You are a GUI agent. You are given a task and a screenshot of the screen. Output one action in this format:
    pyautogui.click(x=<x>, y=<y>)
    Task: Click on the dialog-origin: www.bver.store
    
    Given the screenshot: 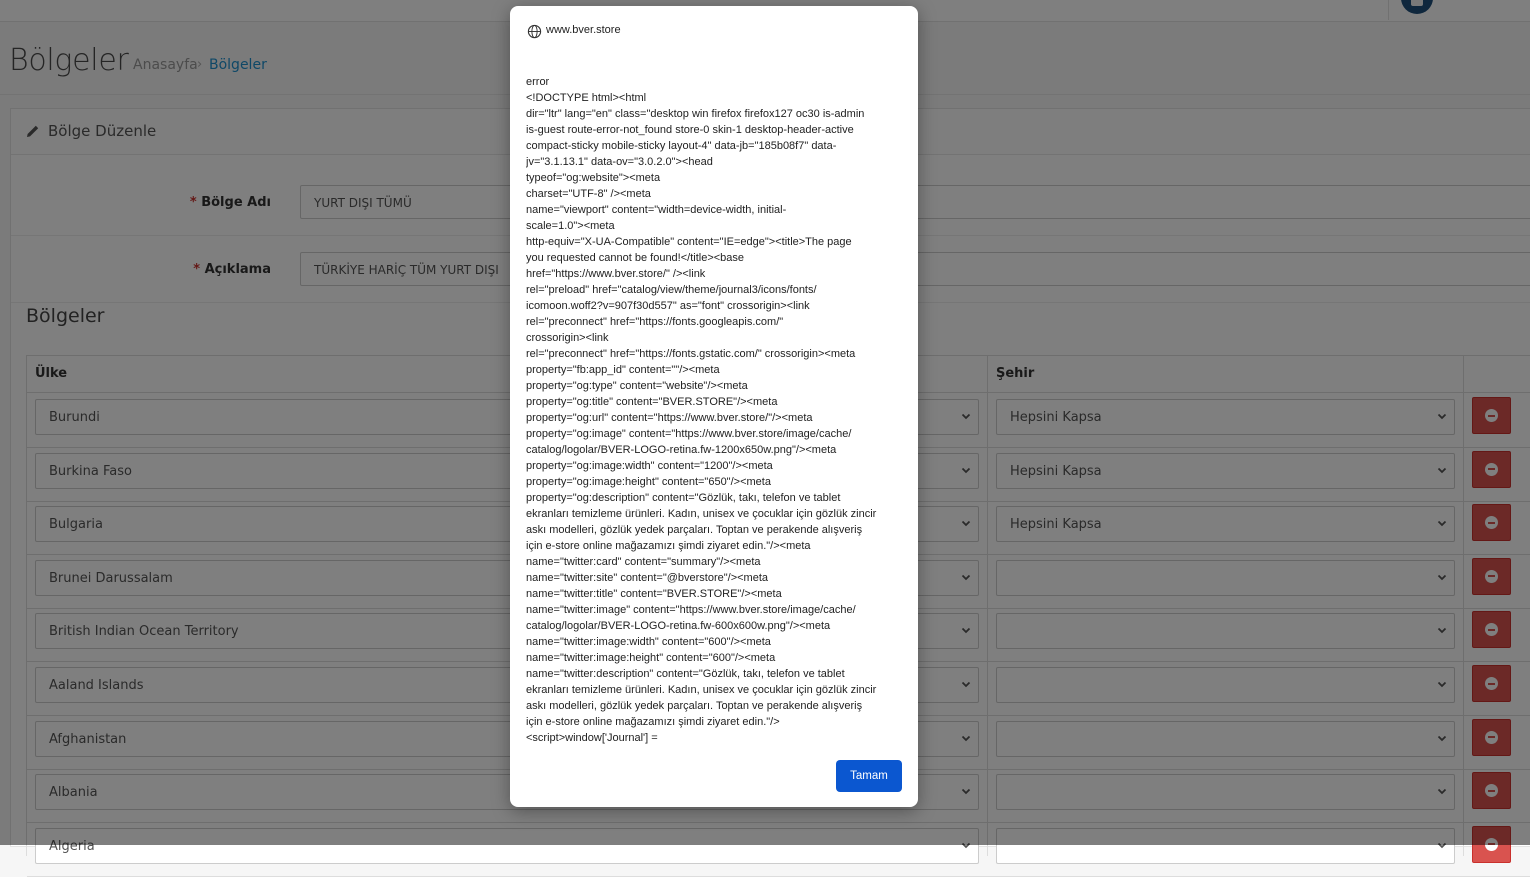 What is the action you would take?
    pyautogui.click(x=583, y=30)
    